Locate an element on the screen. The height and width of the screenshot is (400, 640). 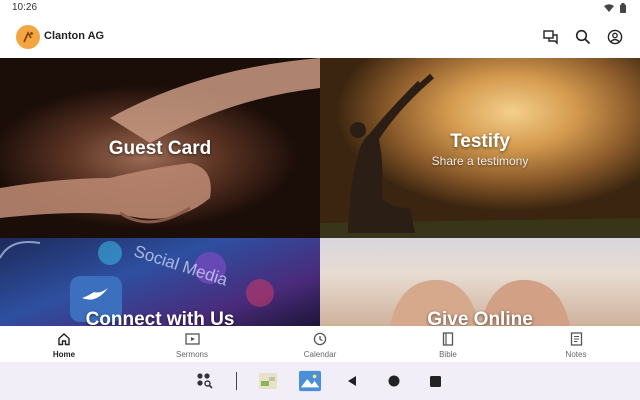
taskbar-divider is located at coordinates (236, 381).